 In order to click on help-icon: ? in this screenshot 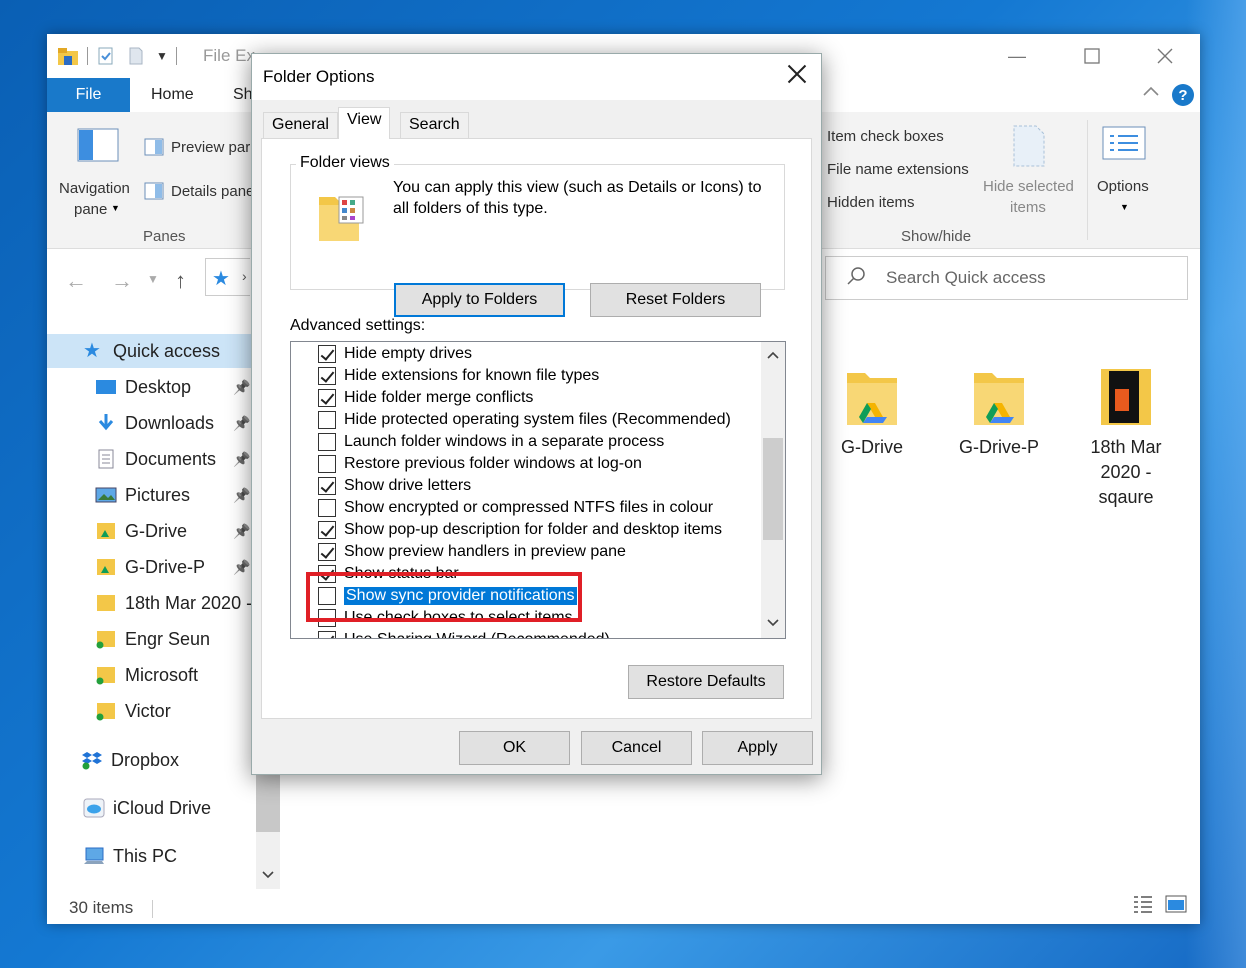, I will do `click(1183, 95)`.